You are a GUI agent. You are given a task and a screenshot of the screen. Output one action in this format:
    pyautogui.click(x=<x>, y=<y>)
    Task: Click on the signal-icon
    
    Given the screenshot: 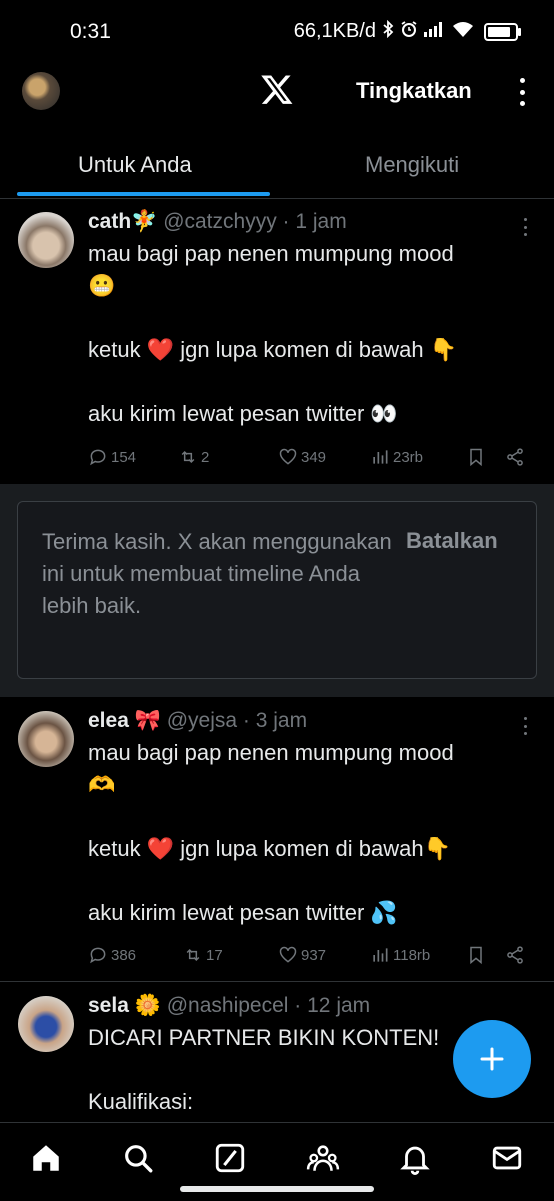 What is the action you would take?
    pyautogui.click(x=435, y=31)
    